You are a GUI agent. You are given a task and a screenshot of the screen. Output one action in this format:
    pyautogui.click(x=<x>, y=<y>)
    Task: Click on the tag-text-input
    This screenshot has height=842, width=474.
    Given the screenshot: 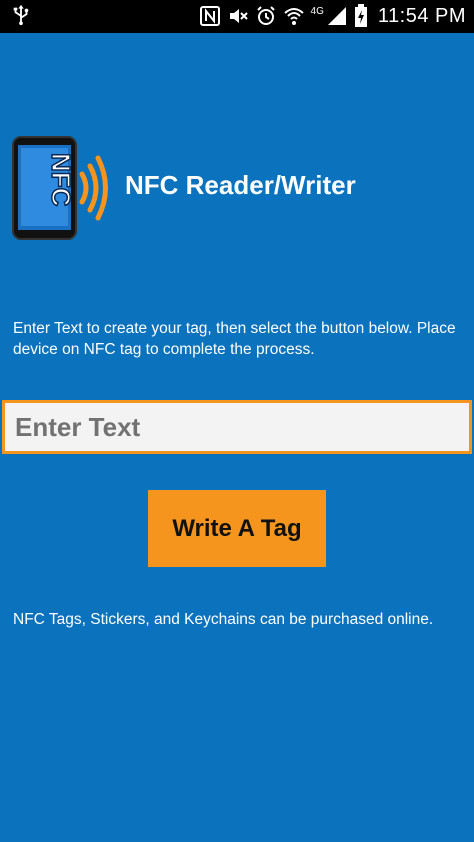 What is the action you would take?
    pyautogui.click(x=237, y=427)
    